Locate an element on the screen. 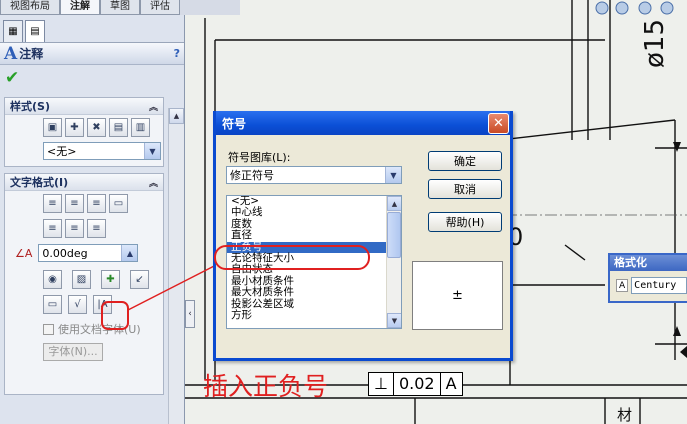 The image size is (687, 424). library-combo: 修正符号 ▼ is located at coordinates (314, 175).